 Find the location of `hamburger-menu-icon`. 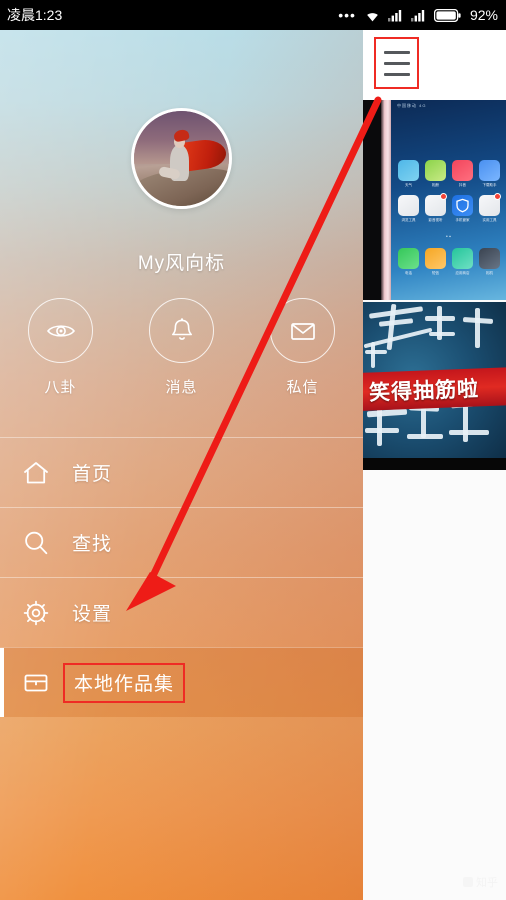

hamburger-menu-icon is located at coordinates (396, 63).